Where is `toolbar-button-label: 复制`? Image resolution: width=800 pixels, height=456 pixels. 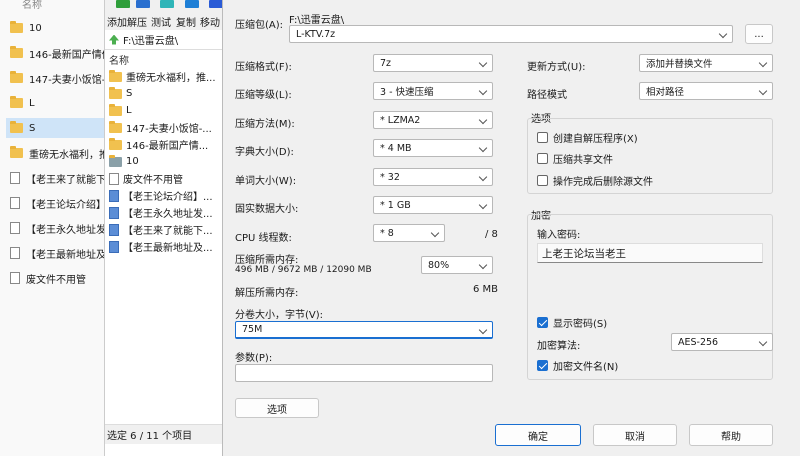
toolbar-button-label: 复制 is located at coordinates (186, 21).